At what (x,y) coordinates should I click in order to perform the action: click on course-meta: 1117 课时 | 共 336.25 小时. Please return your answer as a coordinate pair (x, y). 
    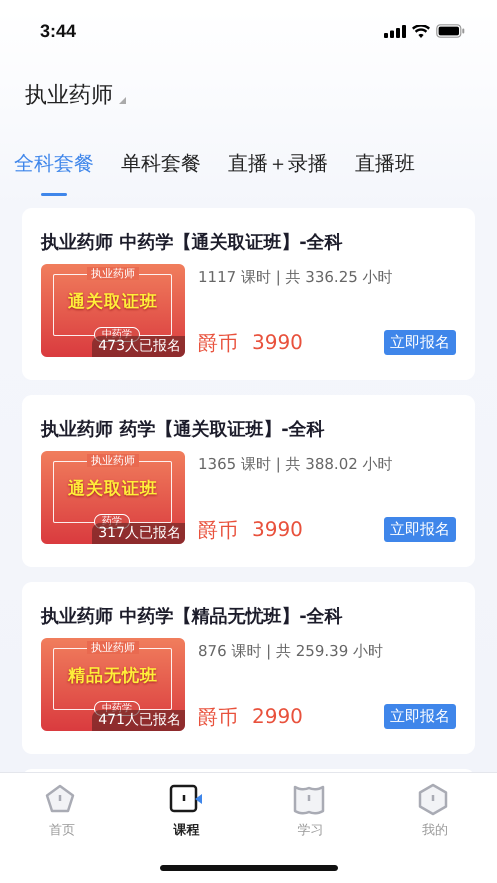
    Looking at the image, I should click on (296, 277).